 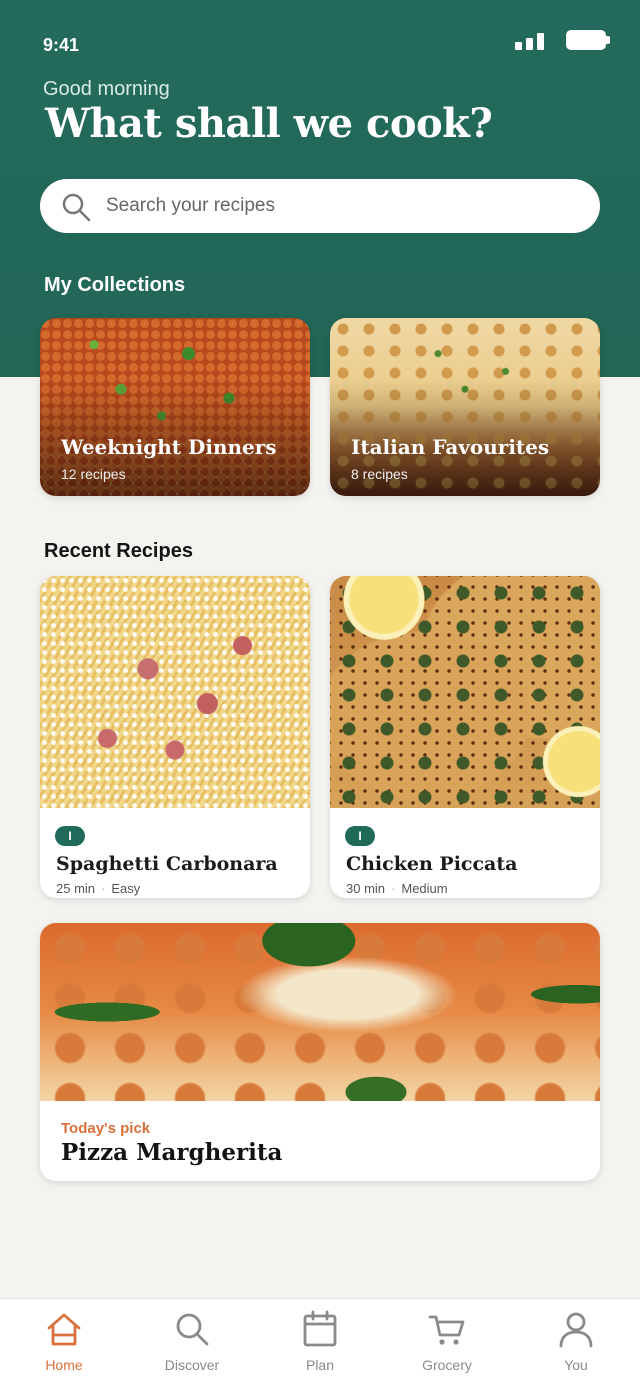 What do you see at coordinates (106, 89) in the screenshot?
I see `greeting-text: Good morning` at bounding box center [106, 89].